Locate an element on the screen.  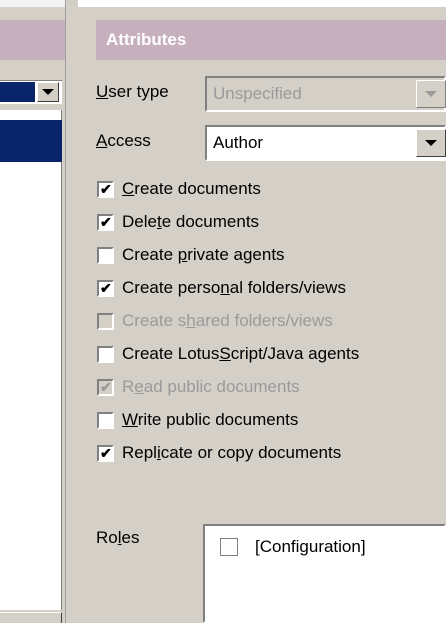
role-checkbox-configuration is located at coordinates (229, 547).